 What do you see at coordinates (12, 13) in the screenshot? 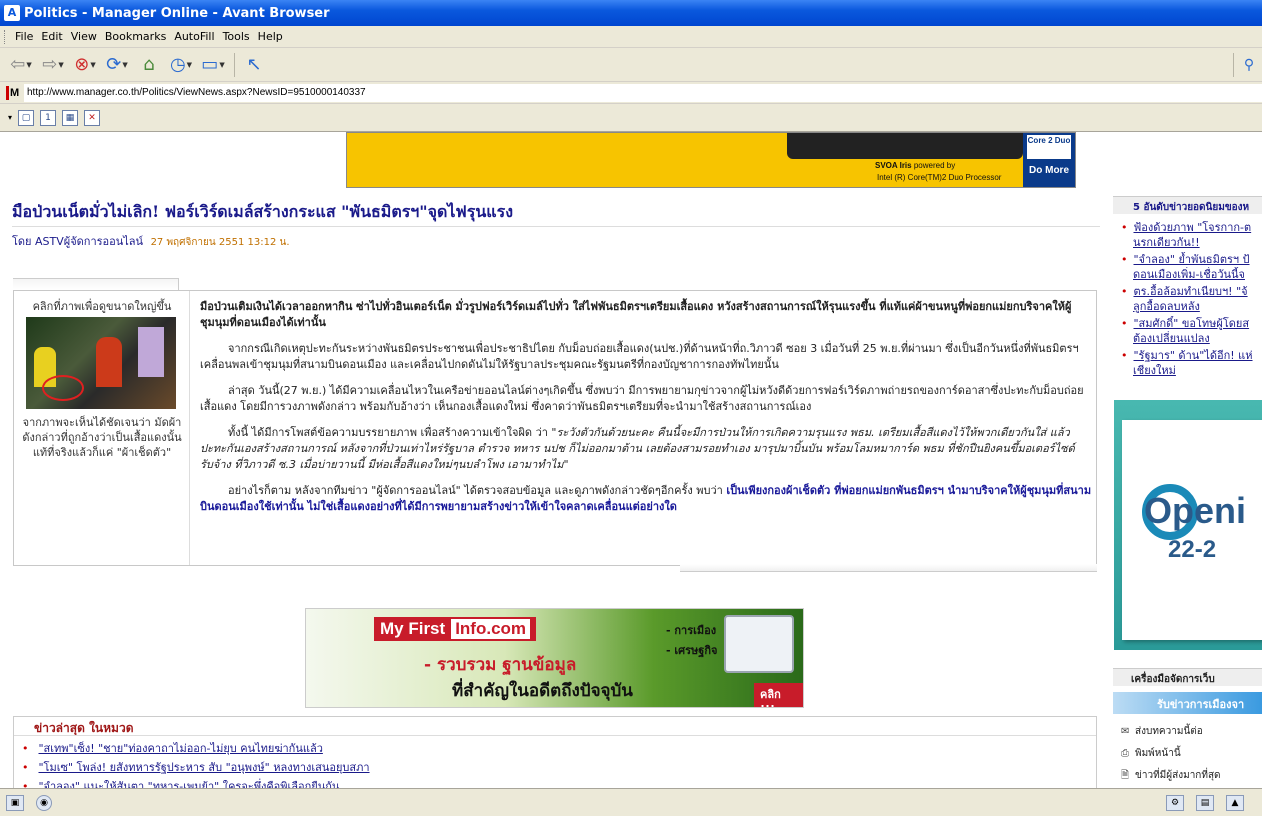
I see `avant-app-icon: A` at bounding box center [12, 13].